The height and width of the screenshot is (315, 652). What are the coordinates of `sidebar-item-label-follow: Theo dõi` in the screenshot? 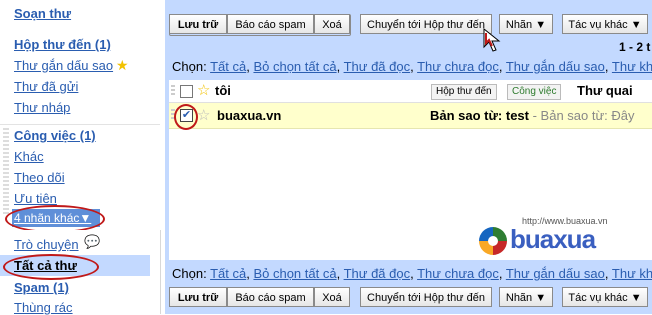 It's located at (39, 177).